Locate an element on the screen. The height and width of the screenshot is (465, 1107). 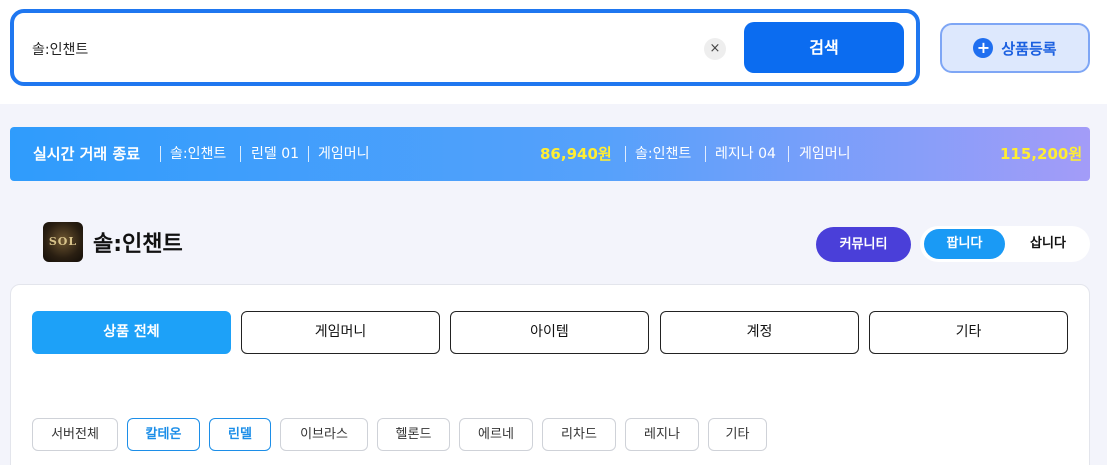
search-input is located at coordinates (352, 49).